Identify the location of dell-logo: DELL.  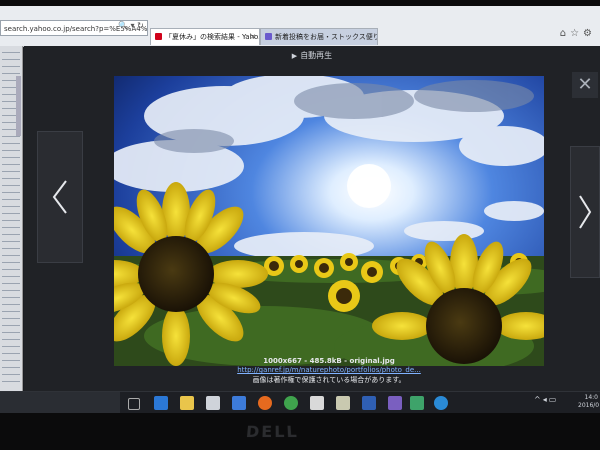
(272, 432).